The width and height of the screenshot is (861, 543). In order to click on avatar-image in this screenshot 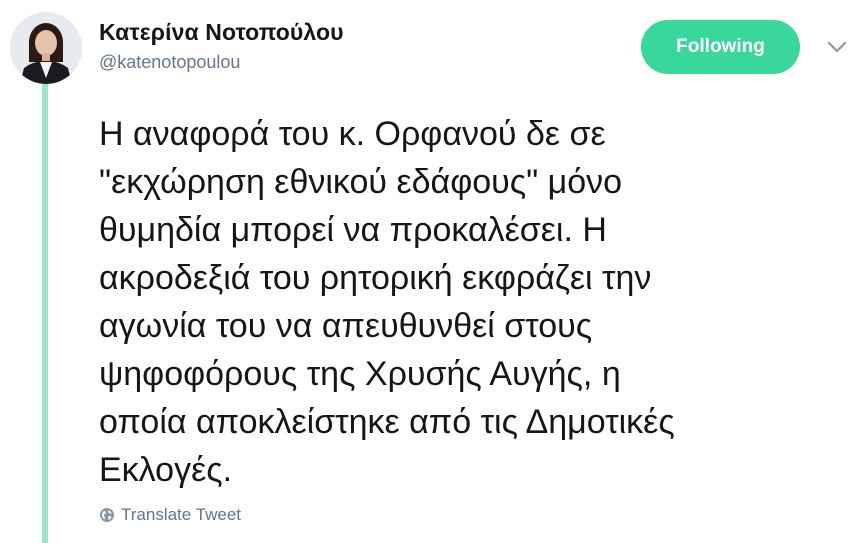, I will do `click(46, 48)`.